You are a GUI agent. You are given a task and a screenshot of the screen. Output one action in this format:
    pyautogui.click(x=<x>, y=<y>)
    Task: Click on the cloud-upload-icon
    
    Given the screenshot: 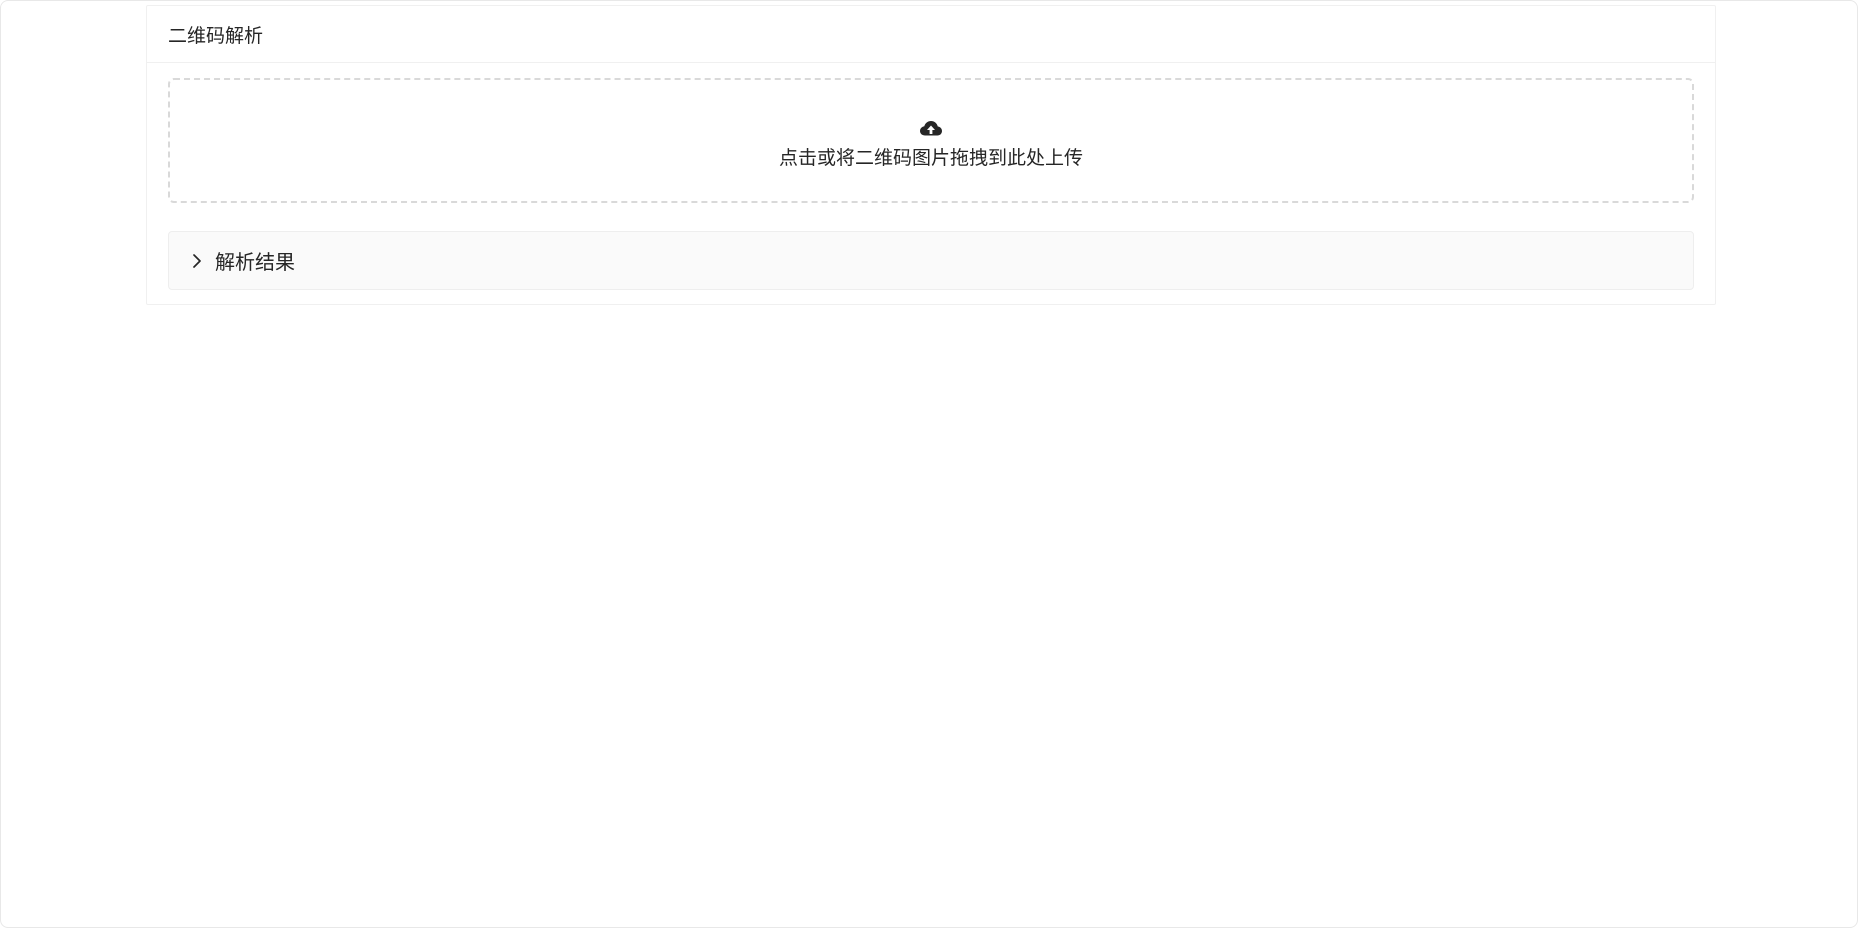 What is the action you would take?
    pyautogui.click(x=931, y=128)
    